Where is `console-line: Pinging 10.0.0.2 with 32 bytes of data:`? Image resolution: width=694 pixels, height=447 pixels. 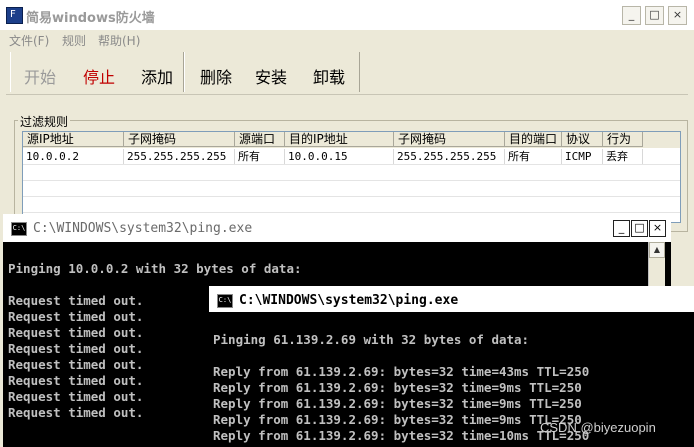 console-line: Pinging 10.0.0.2 with 32 bytes of data: is located at coordinates (155, 268).